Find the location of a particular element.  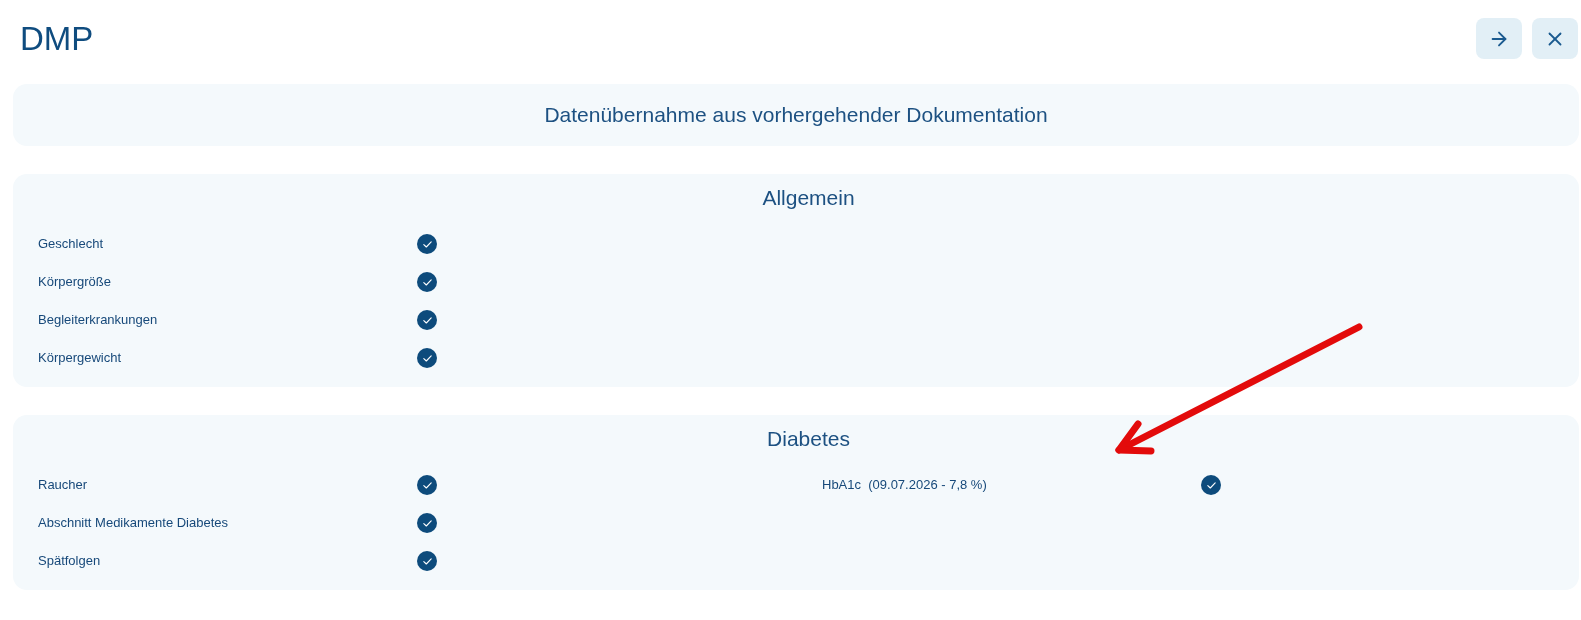

panel-heading: Datenübernahme aus vorhergehender Dokumentation is located at coordinates (796, 115).